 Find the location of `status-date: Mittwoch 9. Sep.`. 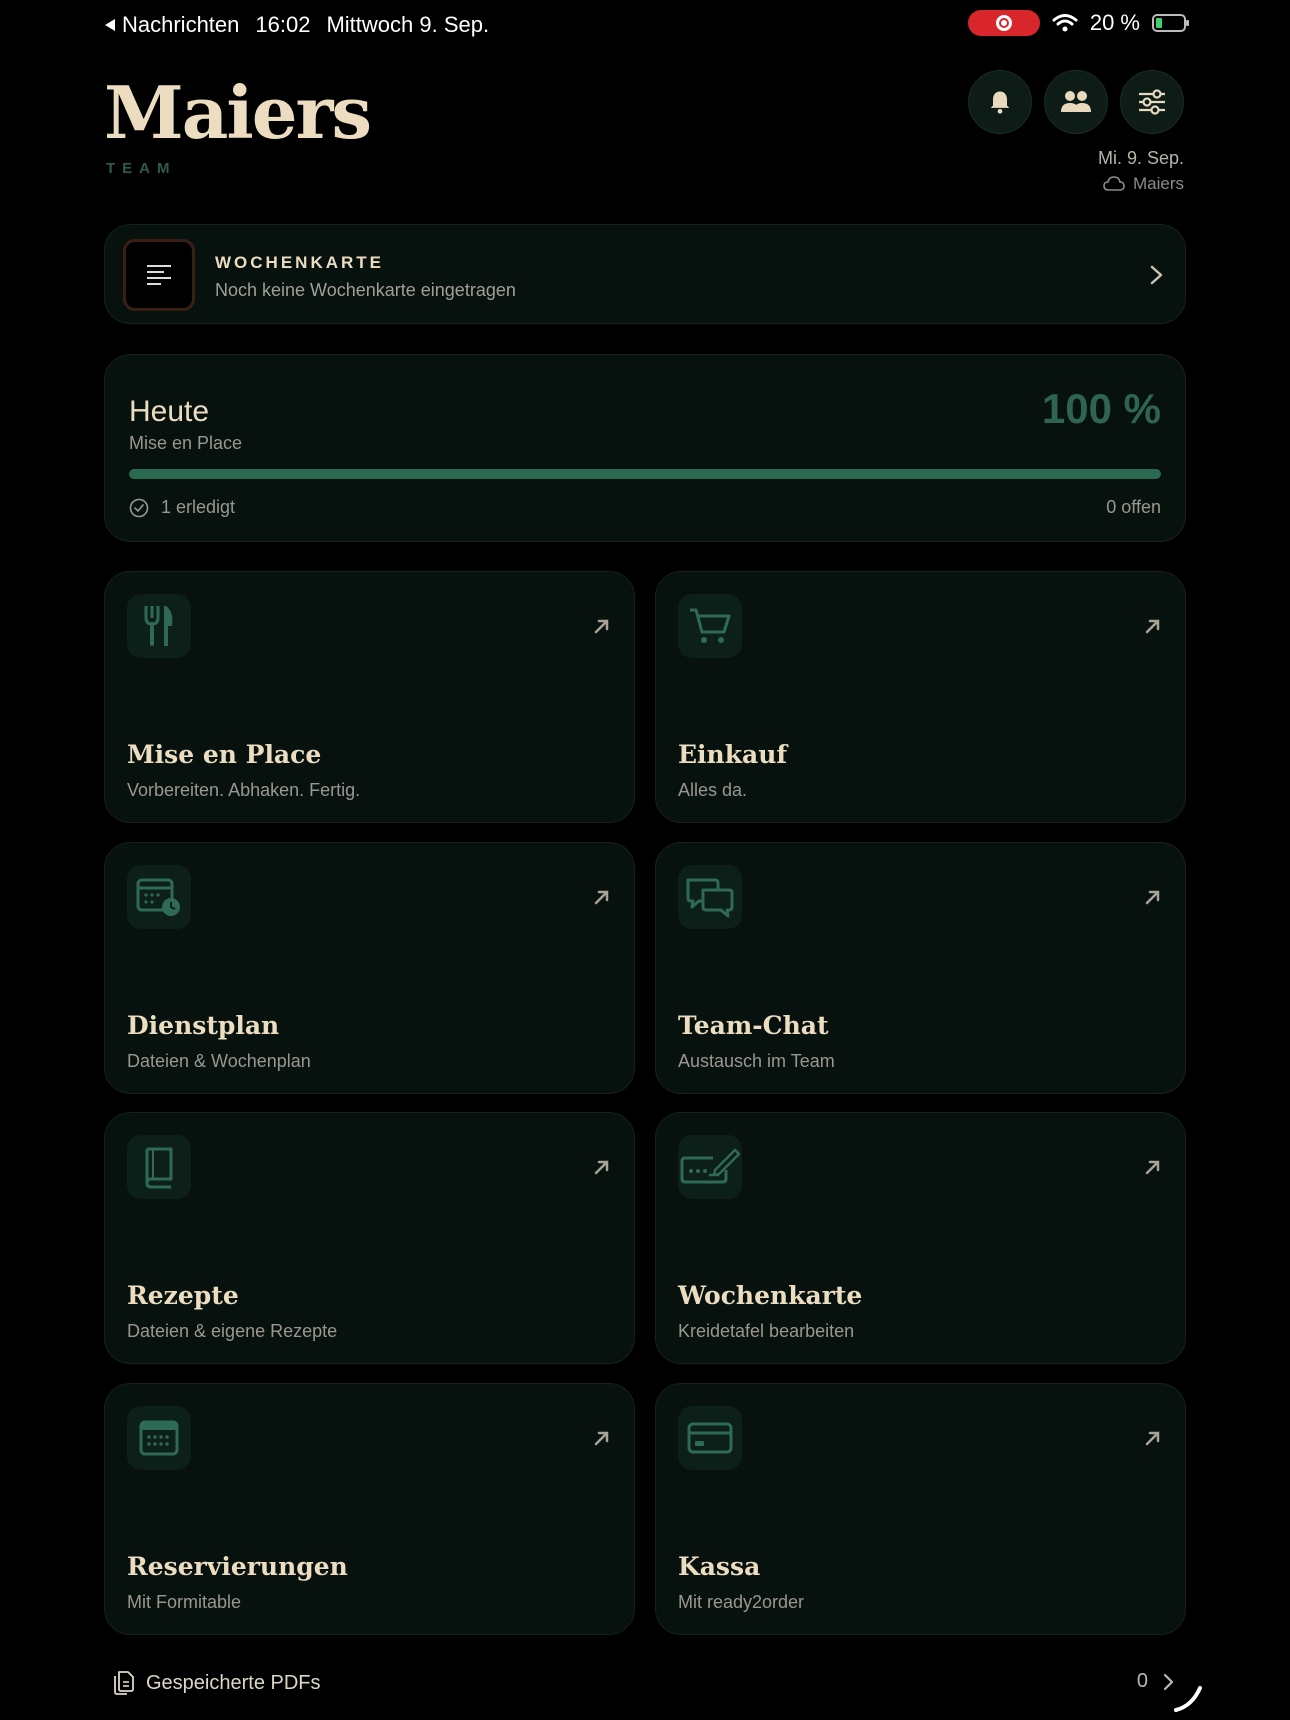

status-date: Mittwoch 9. Sep. is located at coordinates (408, 24).